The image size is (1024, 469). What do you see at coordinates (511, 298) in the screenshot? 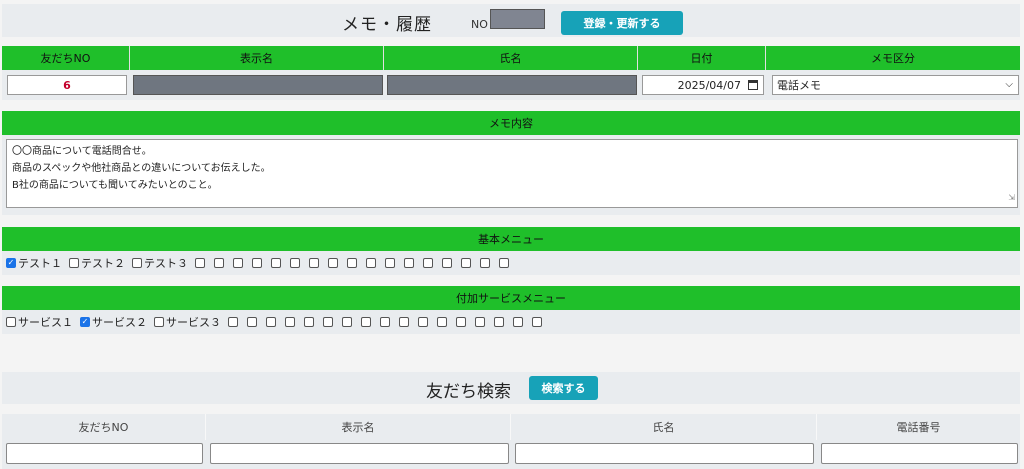
I see `service-menu-header: 付加サービスメニュー` at bounding box center [511, 298].